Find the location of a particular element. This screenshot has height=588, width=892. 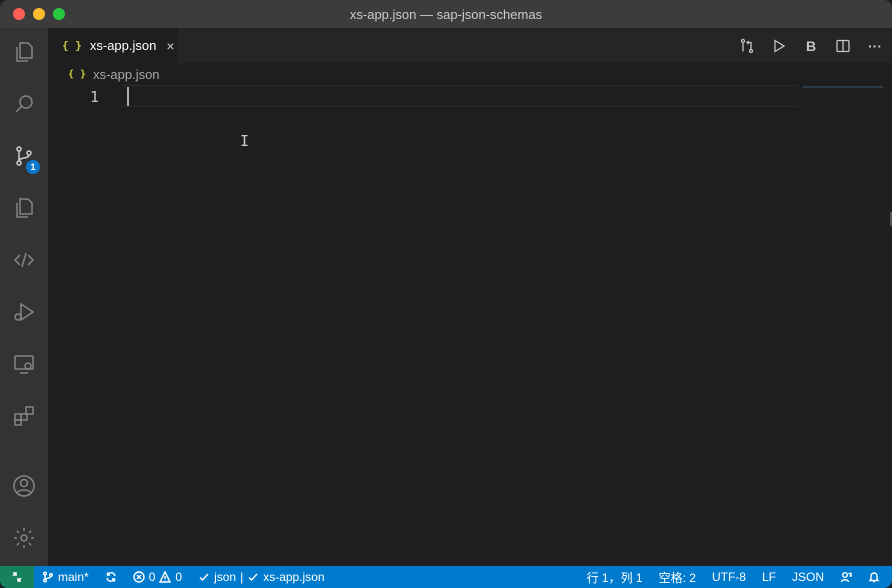

source-control-badge: 1 is located at coordinates (33, 167).